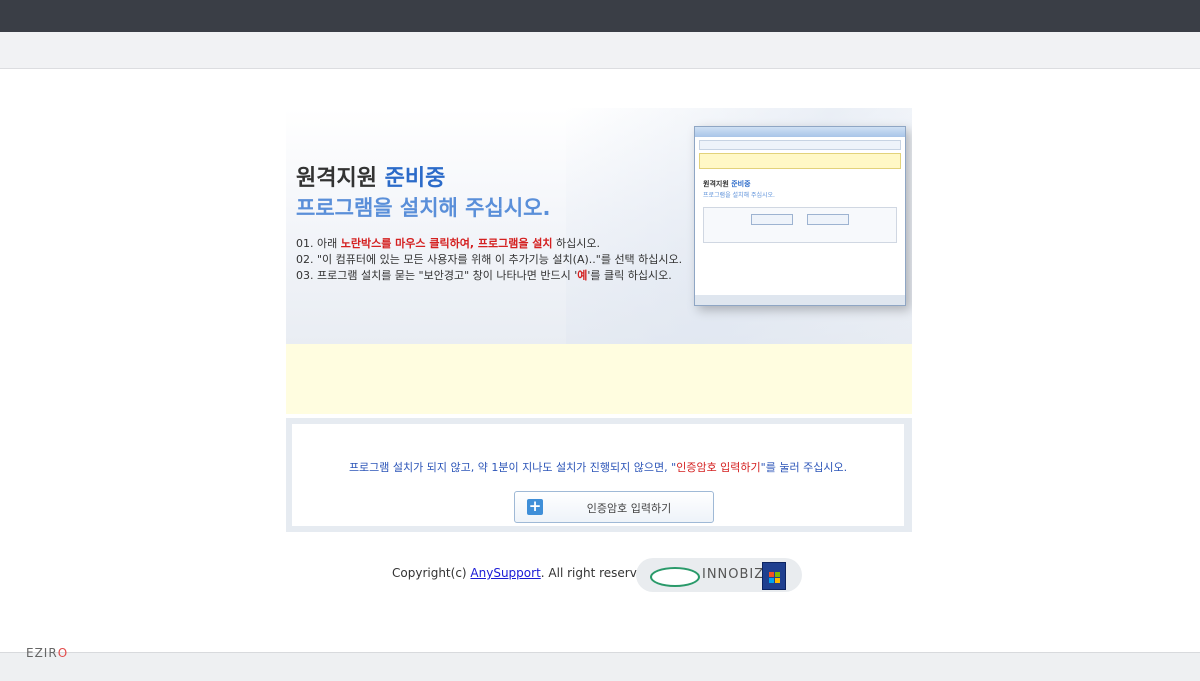 The width and height of the screenshot is (1200, 681). What do you see at coordinates (800, 300) in the screenshot?
I see `preview-statusbar` at bounding box center [800, 300].